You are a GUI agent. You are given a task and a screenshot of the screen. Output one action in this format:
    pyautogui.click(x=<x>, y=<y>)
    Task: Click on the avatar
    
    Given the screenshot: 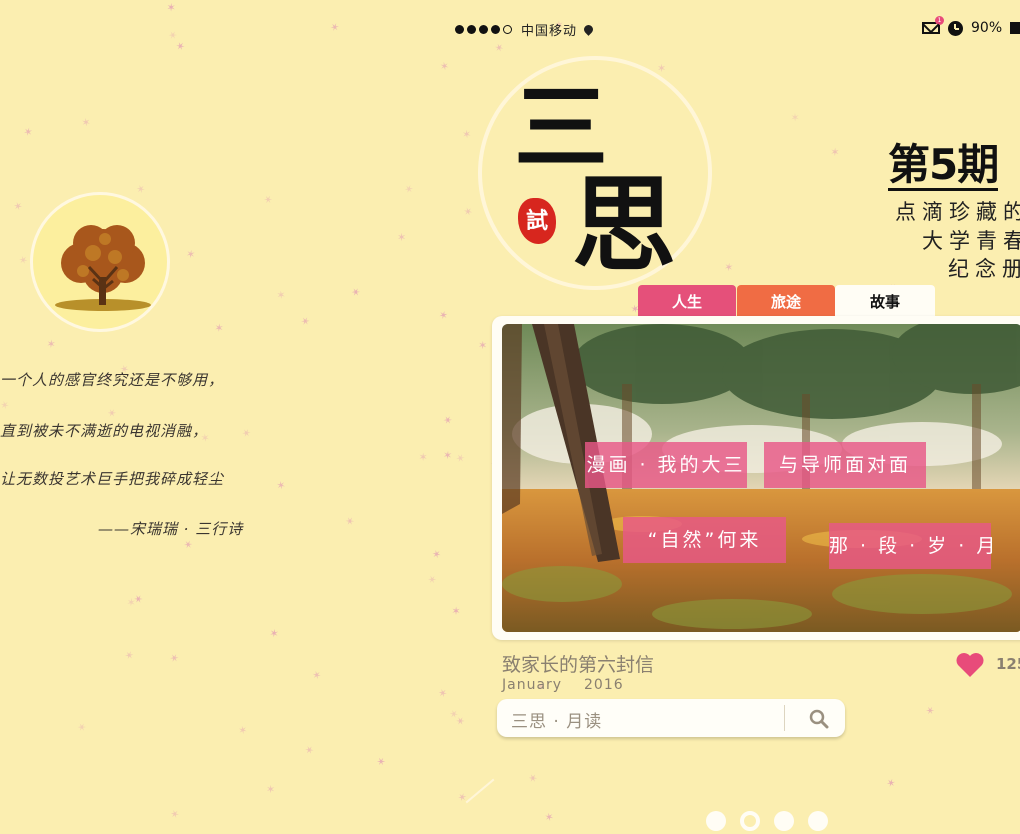 What is the action you would take?
    pyautogui.click(x=100, y=262)
    